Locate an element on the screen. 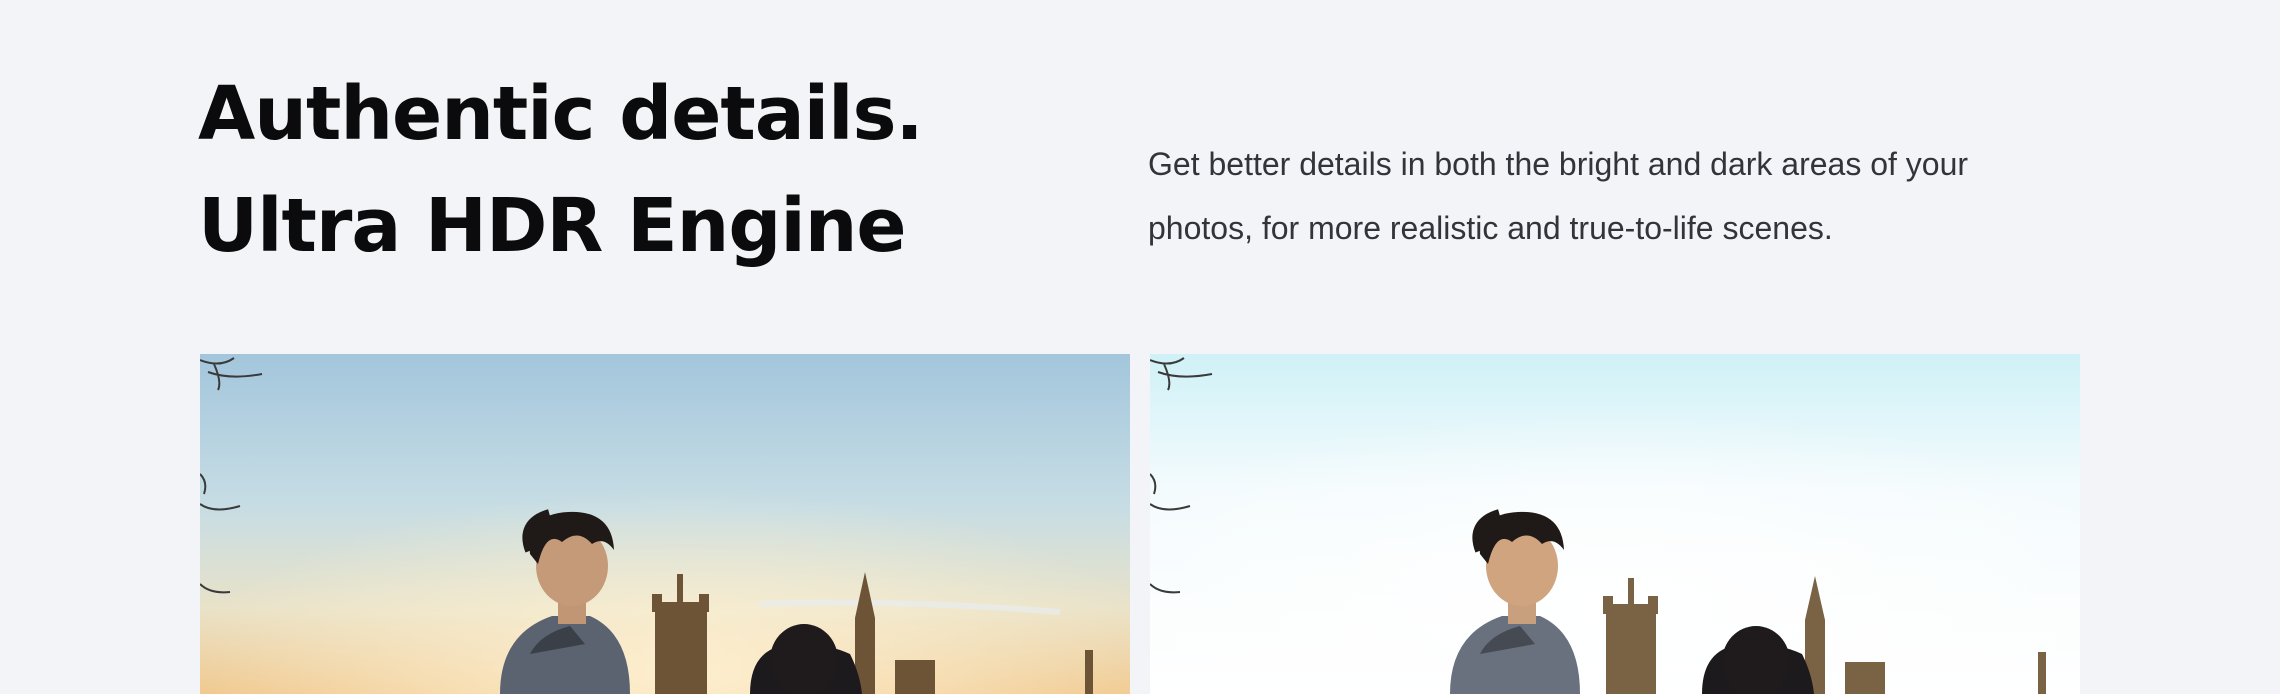  heading-line-2: Ultra HDR Engine is located at coordinates (552, 226).